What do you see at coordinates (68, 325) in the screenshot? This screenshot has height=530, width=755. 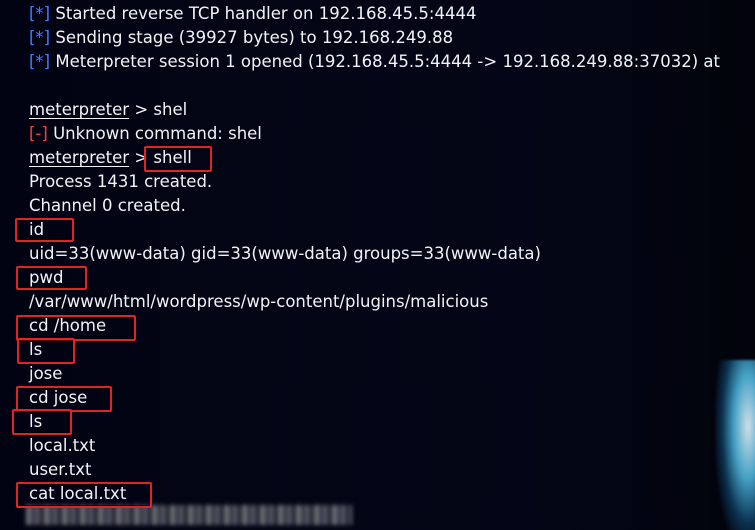 I see `terminal-line: cd /home` at bounding box center [68, 325].